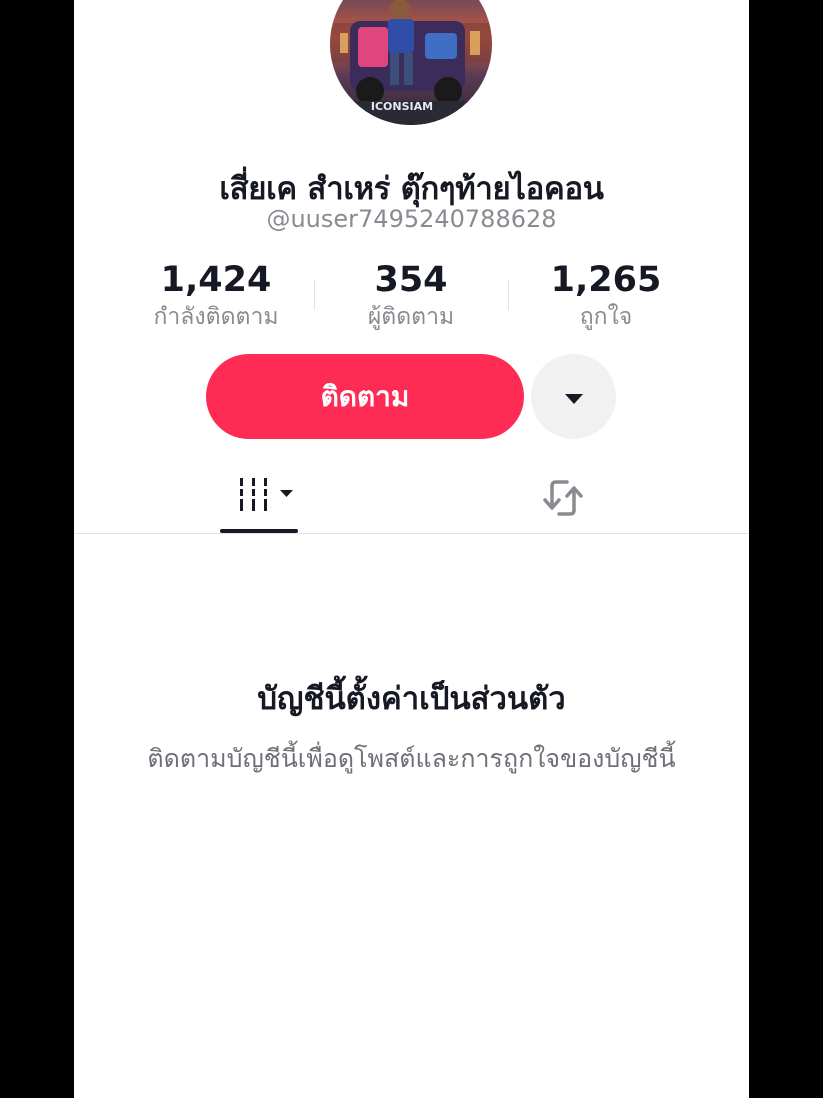 This screenshot has height=1098, width=823. I want to click on avatar: ICONSIAM, so click(411, 62).